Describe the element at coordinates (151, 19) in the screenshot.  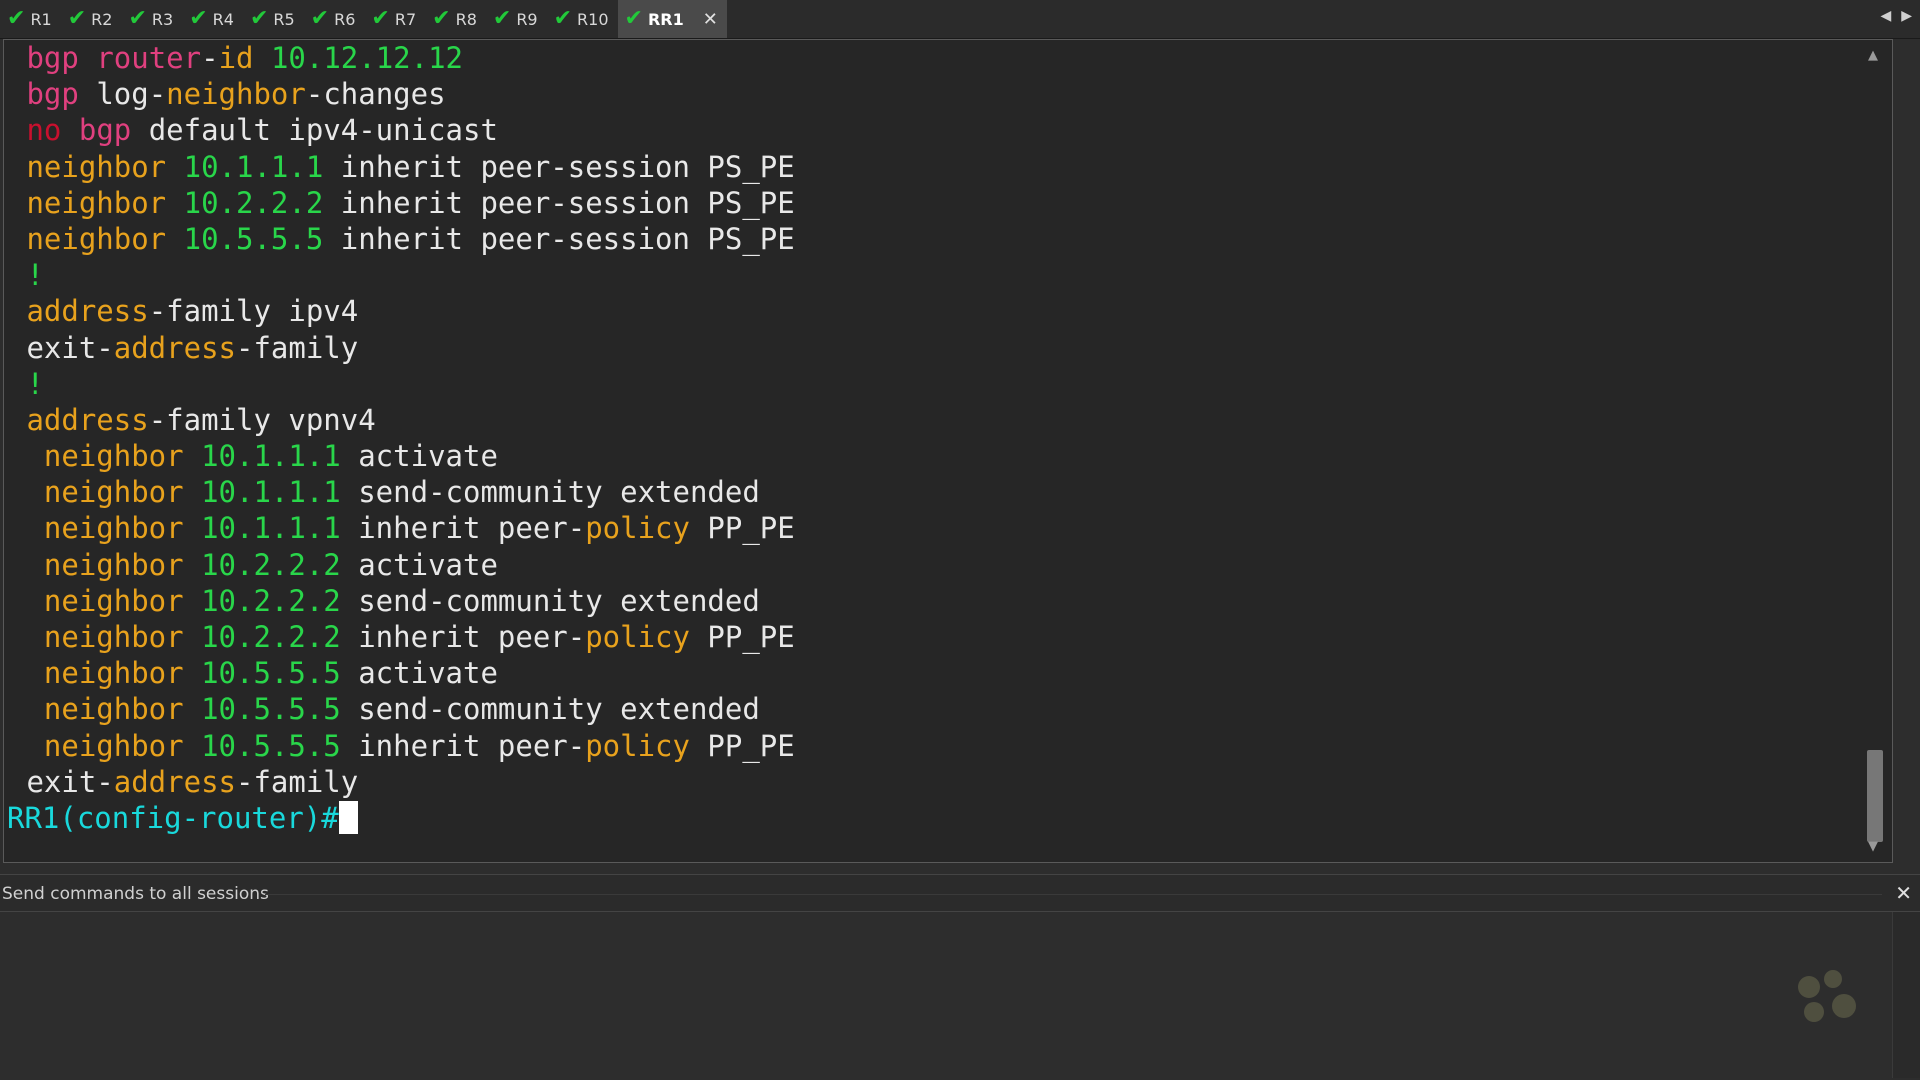
I see `tab-r3: ✔ R3` at that location.